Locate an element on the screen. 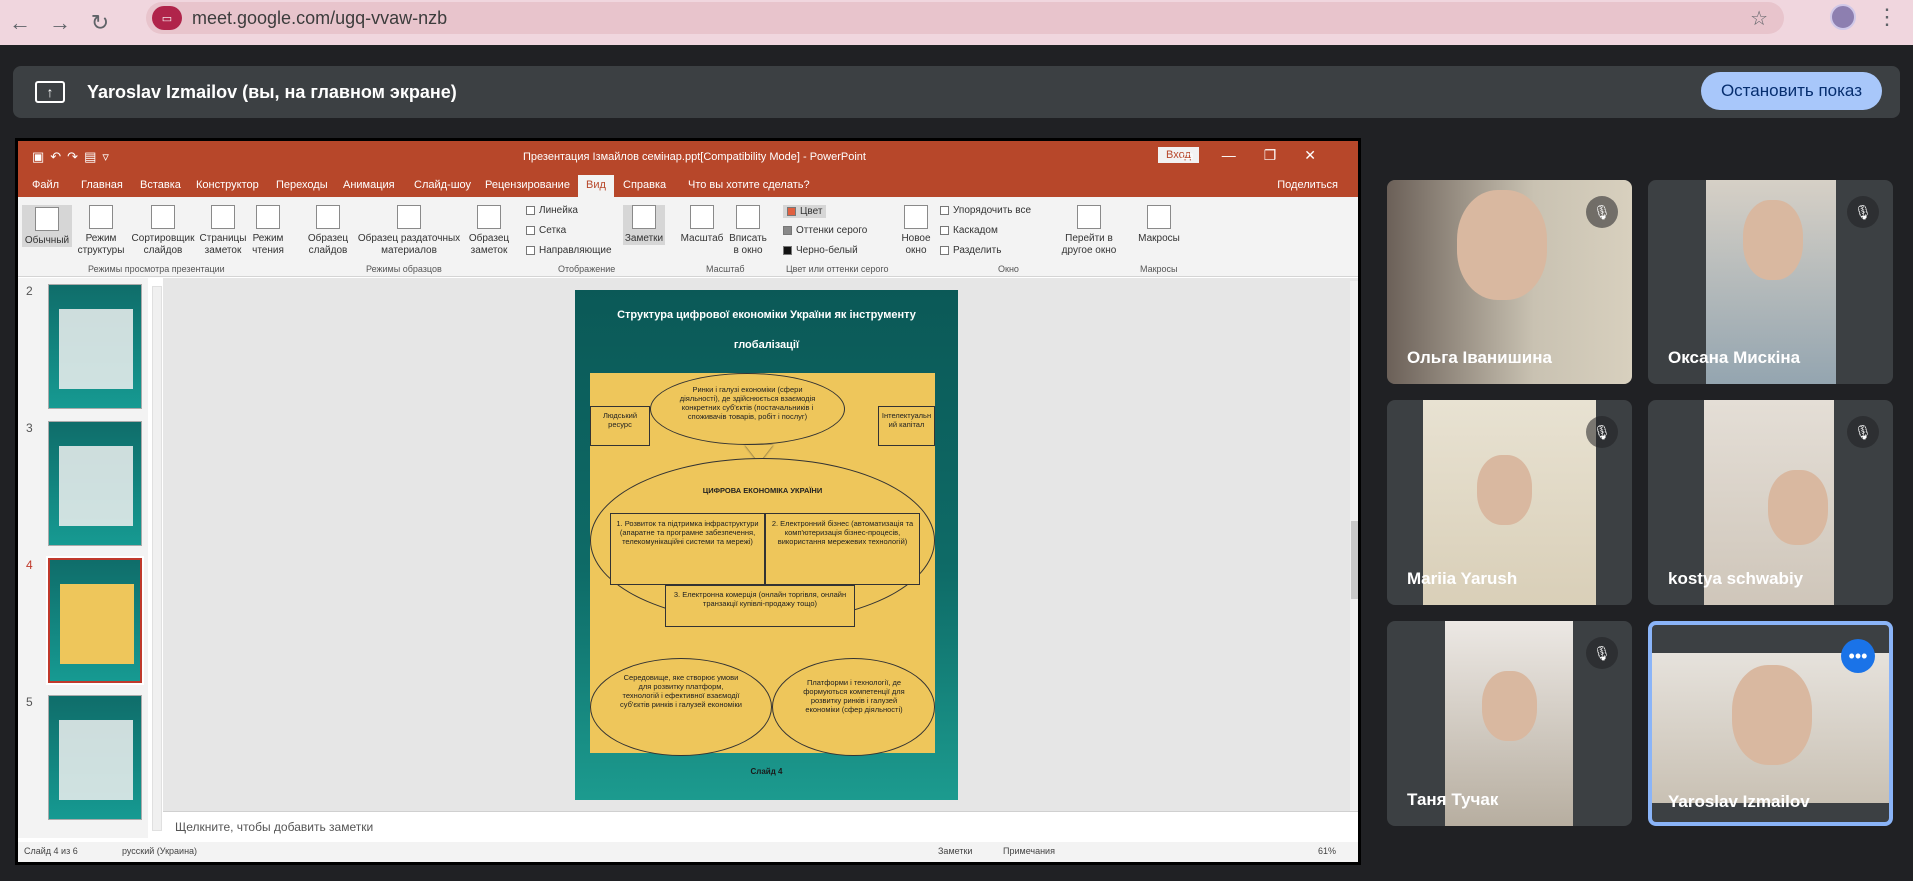 The height and width of the screenshot is (881, 1913). participant-tile: 🎙 Ольга Іванишина is located at coordinates (1509, 282).